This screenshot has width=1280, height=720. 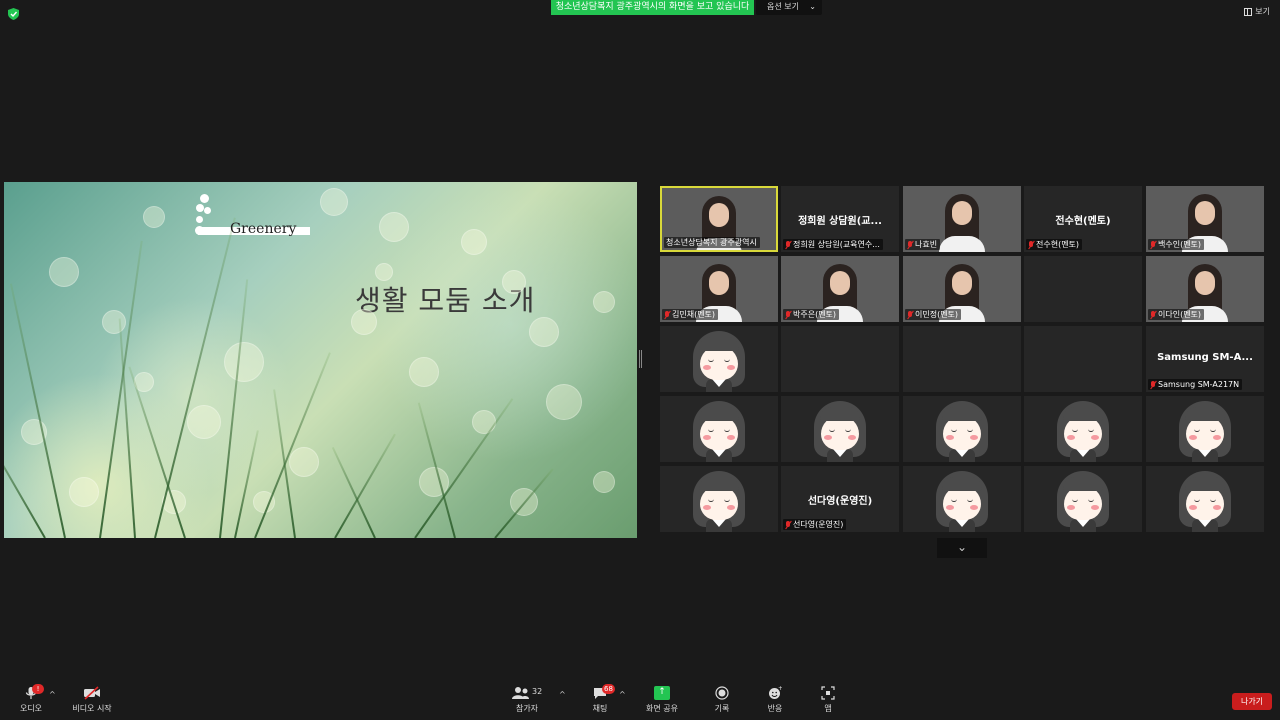 I want to click on participant-tile: 이민정(멘토), so click(x=962, y=289).